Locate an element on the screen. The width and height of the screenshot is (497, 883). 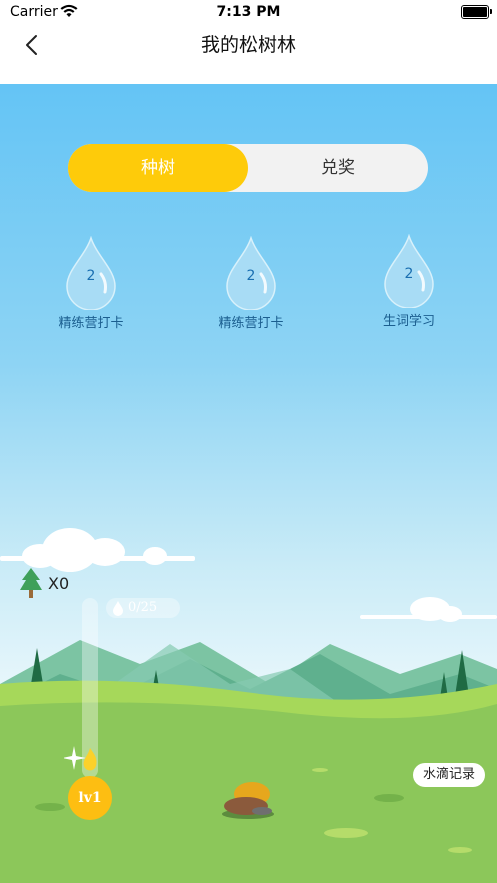
water-progress-pill: 0/25 is located at coordinates (143, 608).